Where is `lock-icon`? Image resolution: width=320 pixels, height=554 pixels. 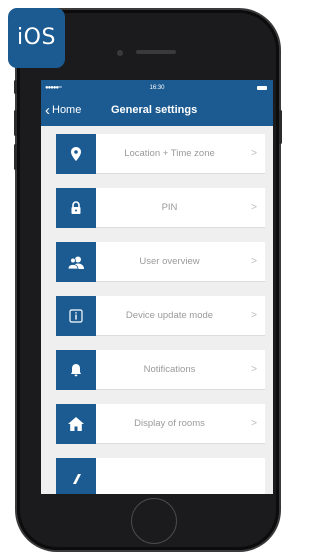
lock-icon is located at coordinates (76, 208).